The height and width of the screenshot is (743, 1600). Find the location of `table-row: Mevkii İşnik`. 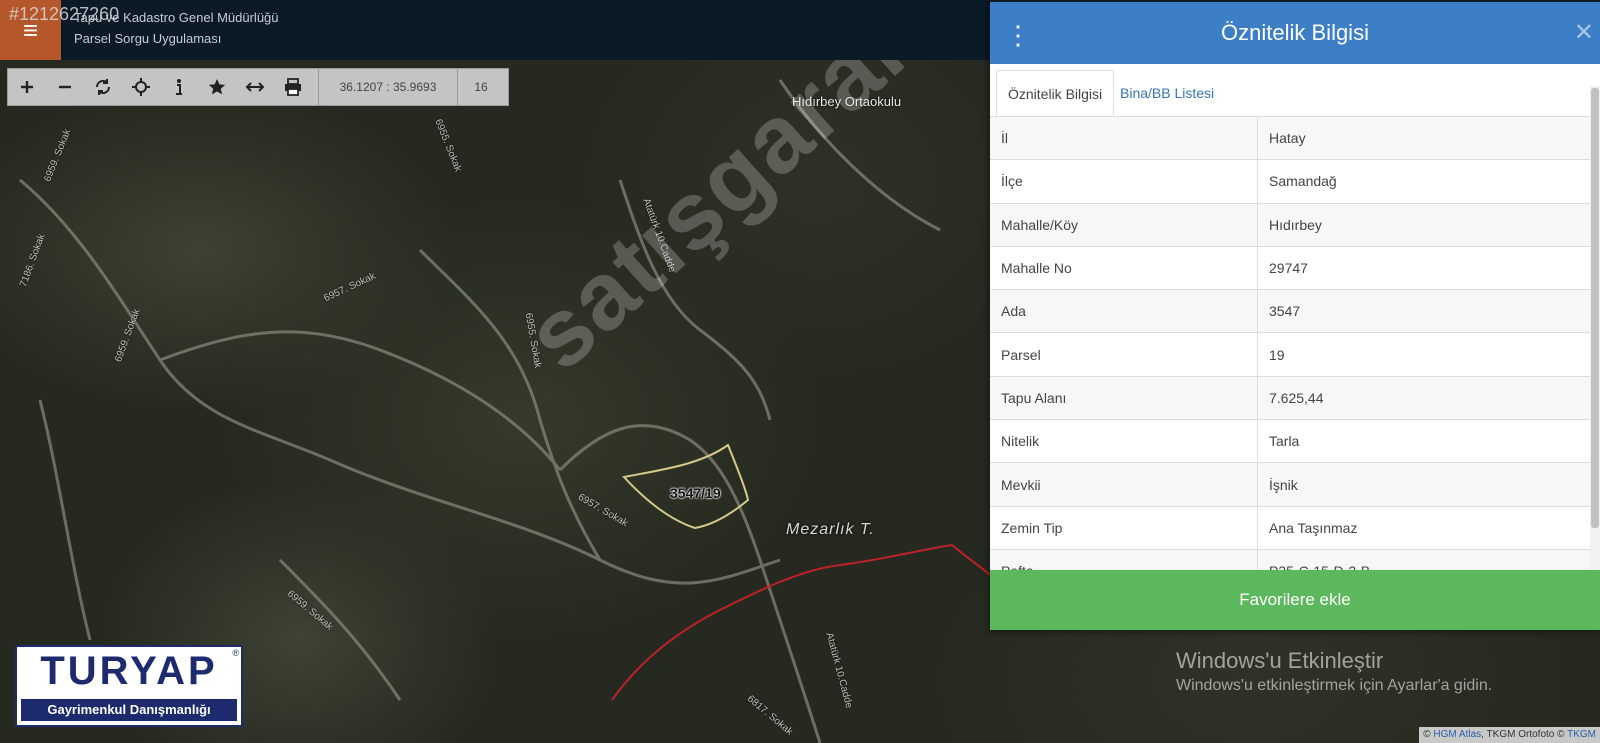

table-row: Mevkii İşnik is located at coordinates (1290, 485).